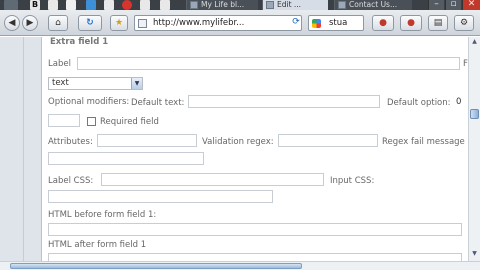  What do you see at coordinates (23, 149) in the screenshot?
I see `divider` at bounding box center [23, 149].